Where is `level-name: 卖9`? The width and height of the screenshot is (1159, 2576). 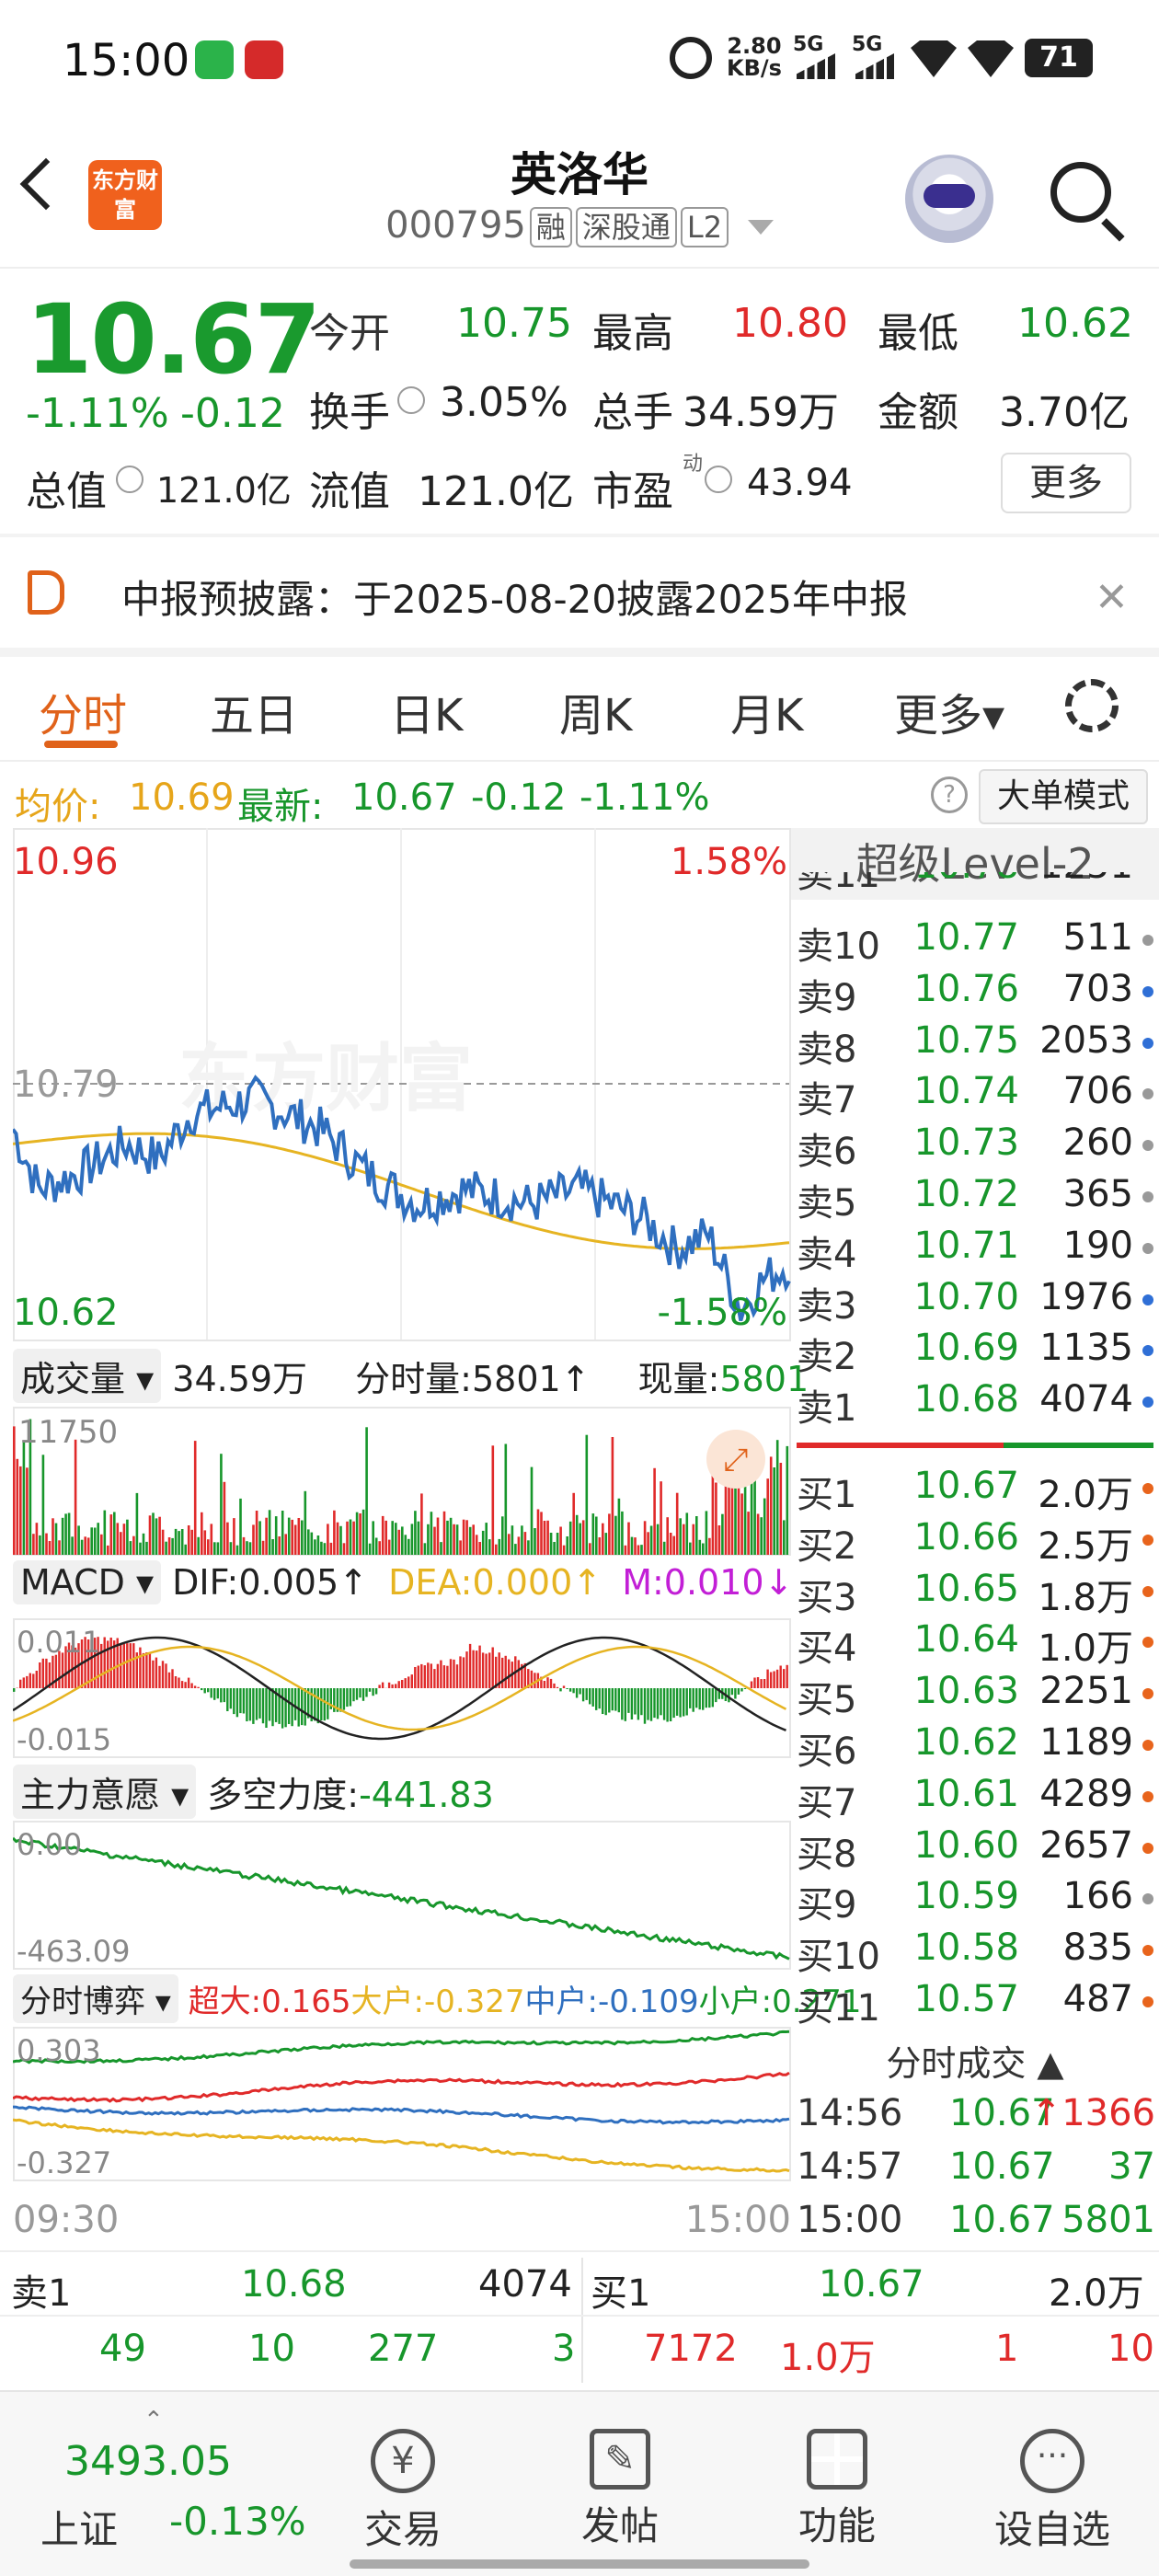
level-name: 卖9 is located at coordinates (827, 997).